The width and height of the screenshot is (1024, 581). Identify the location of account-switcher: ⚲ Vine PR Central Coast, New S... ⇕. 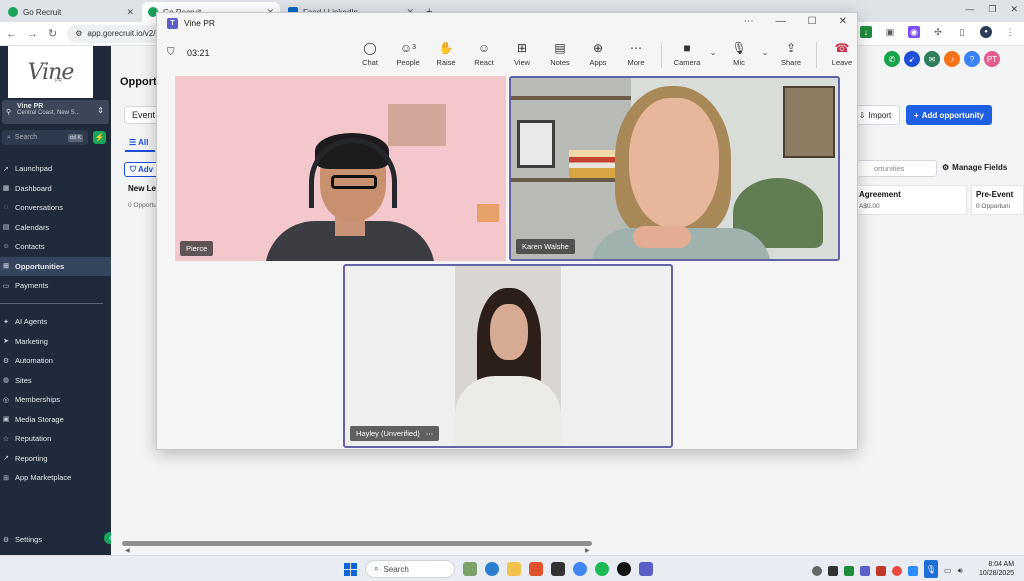
(55, 112).